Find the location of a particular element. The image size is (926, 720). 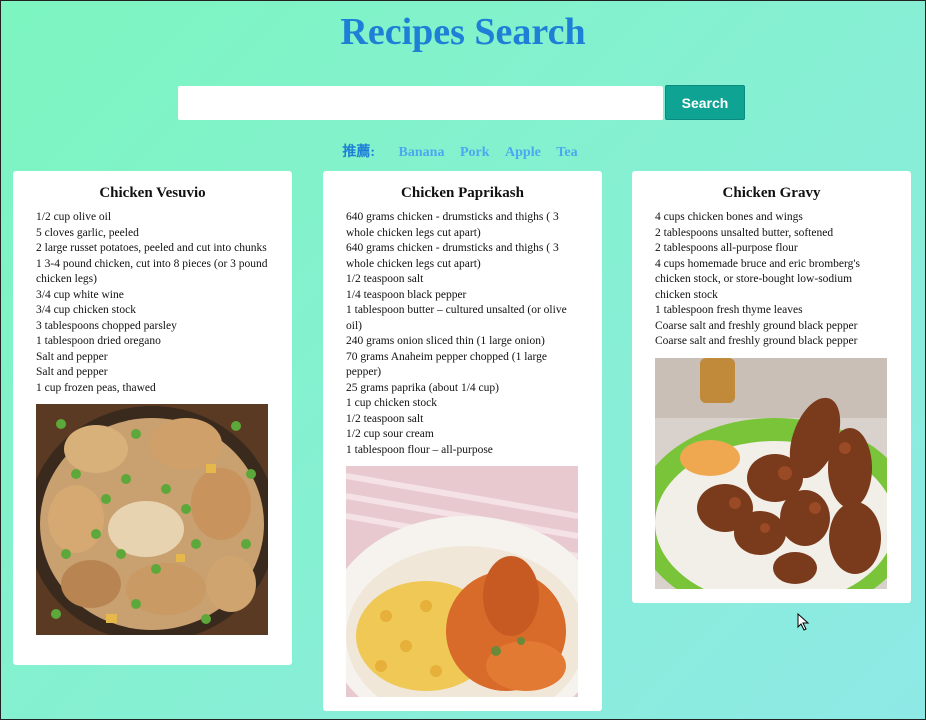

ingredient-item: 3 tablespoons chopped parsley is located at coordinates (106, 325).